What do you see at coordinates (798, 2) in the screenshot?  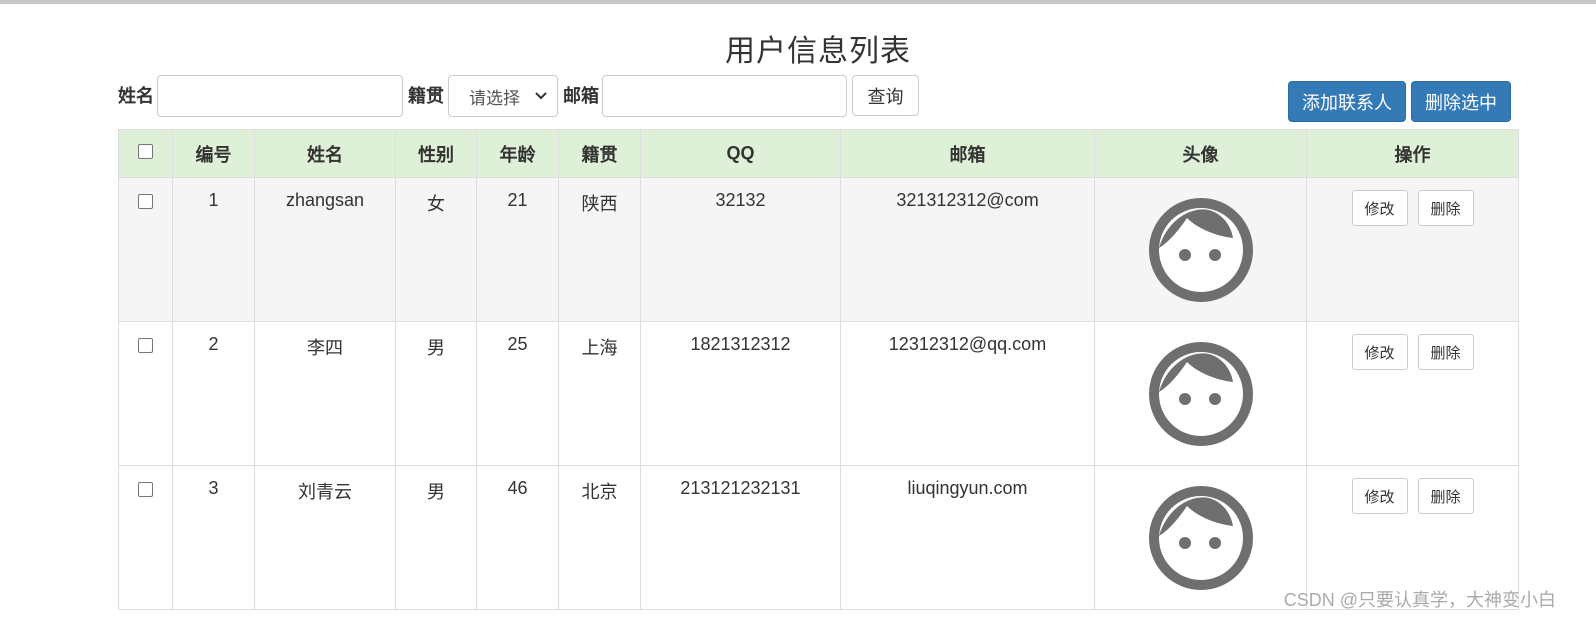 I see `window-top-border` at bounding box center [798, 2].